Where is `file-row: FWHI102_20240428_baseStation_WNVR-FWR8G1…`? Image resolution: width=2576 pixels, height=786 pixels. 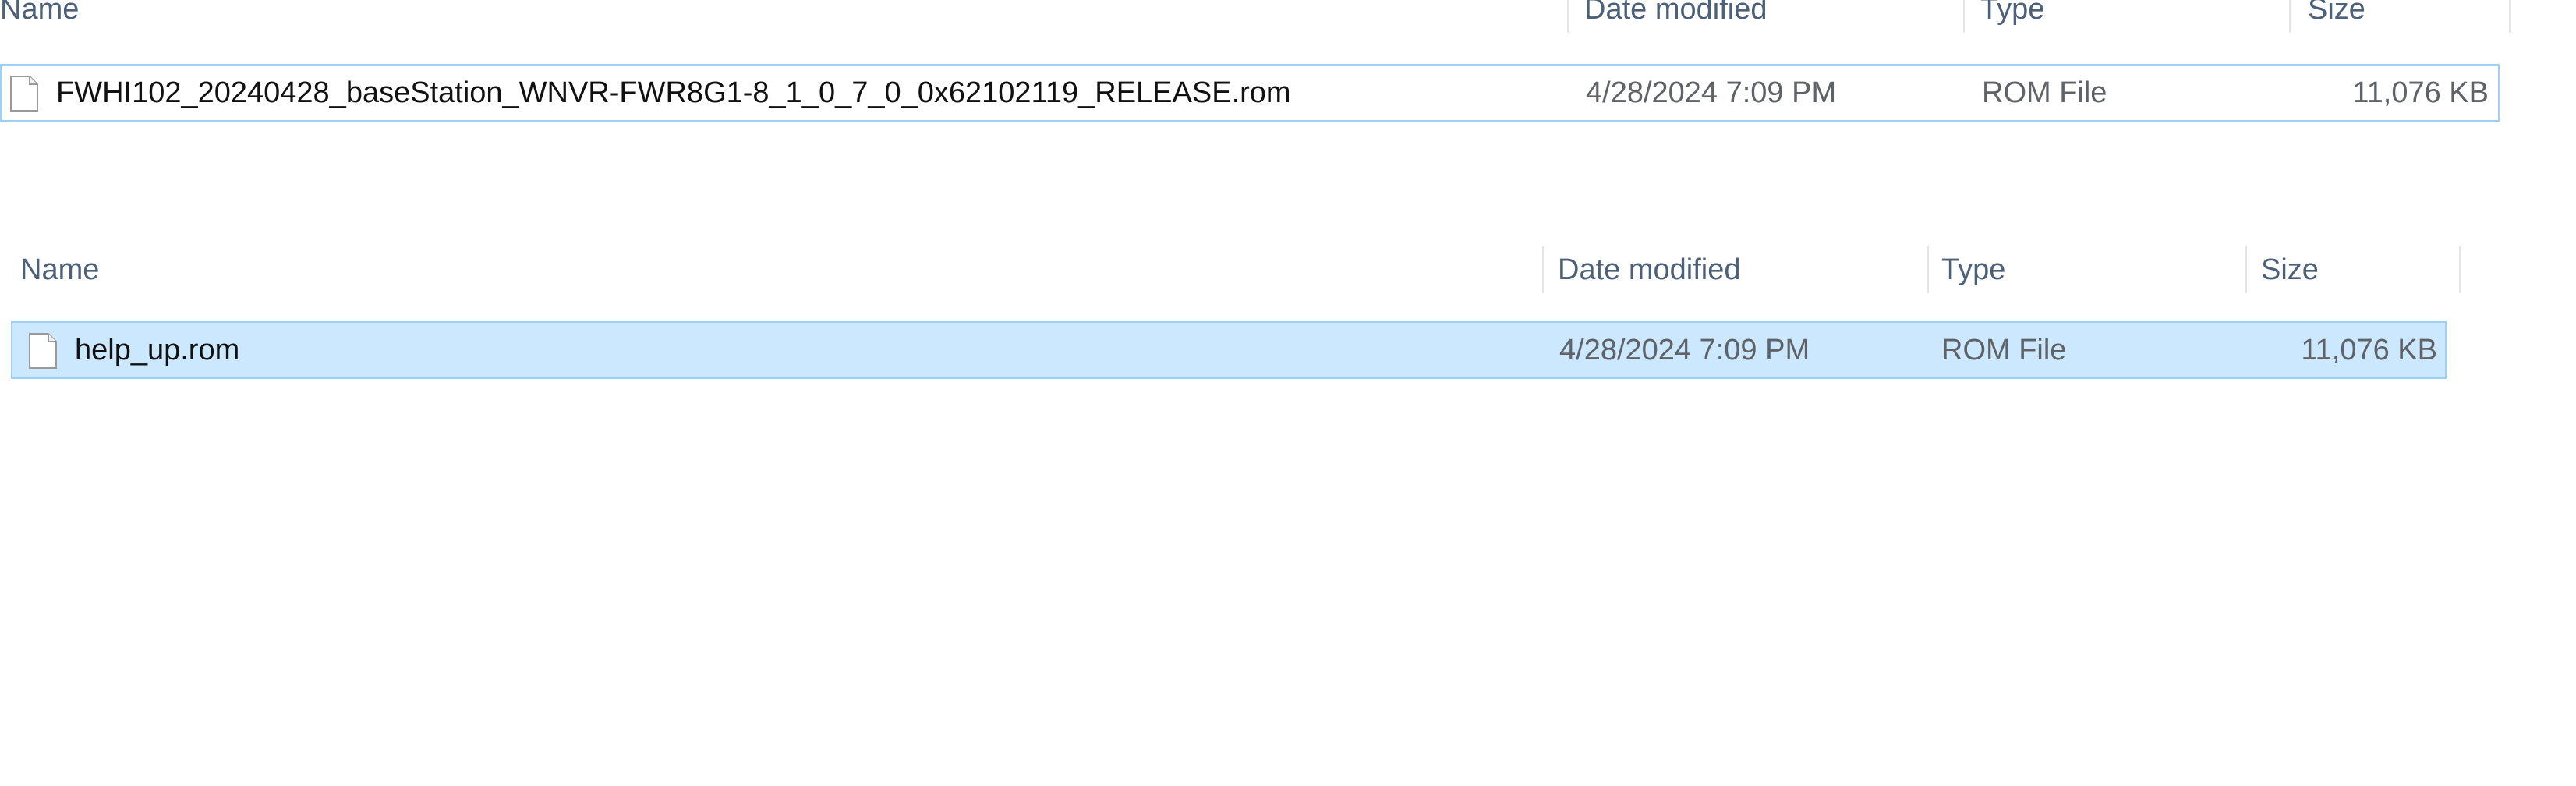
file-row: FWHI102_20240428_baseStation_WNVR-FWR8G1… is located at coordinates (1250, 93).